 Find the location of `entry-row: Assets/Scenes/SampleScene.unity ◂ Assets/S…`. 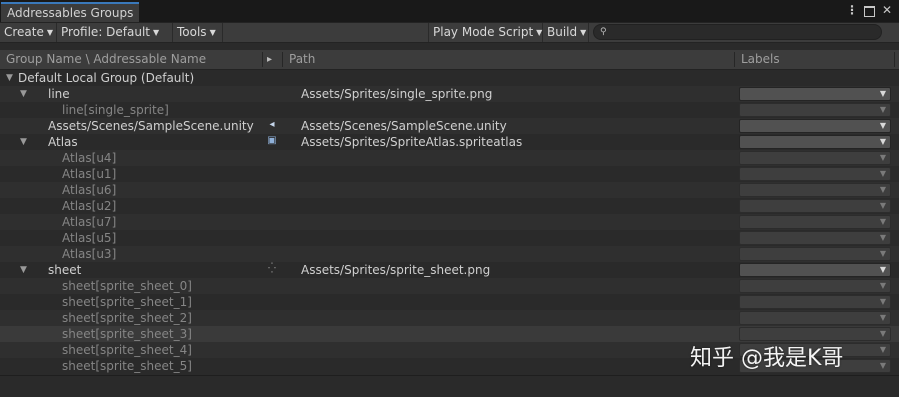

entry-row: Assets/Scenes/SampleScene.unity ◂ Assets/S… is located at coordinates (449, 126).